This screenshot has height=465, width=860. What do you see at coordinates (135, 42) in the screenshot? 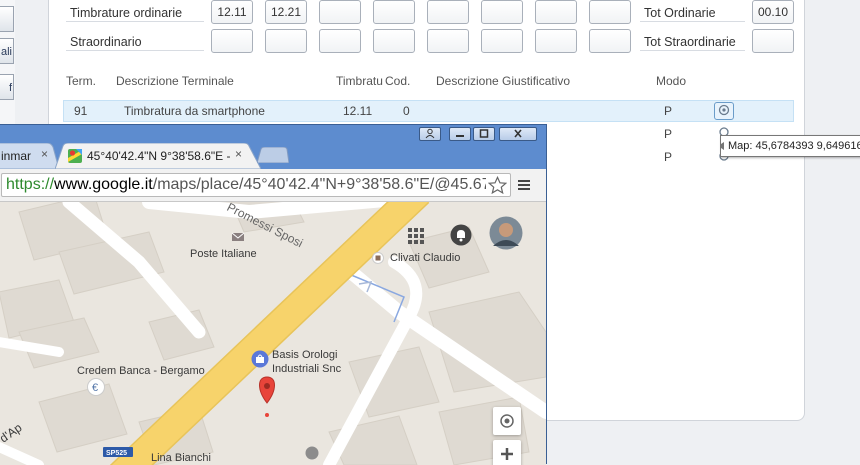
I see `row-label-overtime: Straordinario` at bounding box center [135, 42].